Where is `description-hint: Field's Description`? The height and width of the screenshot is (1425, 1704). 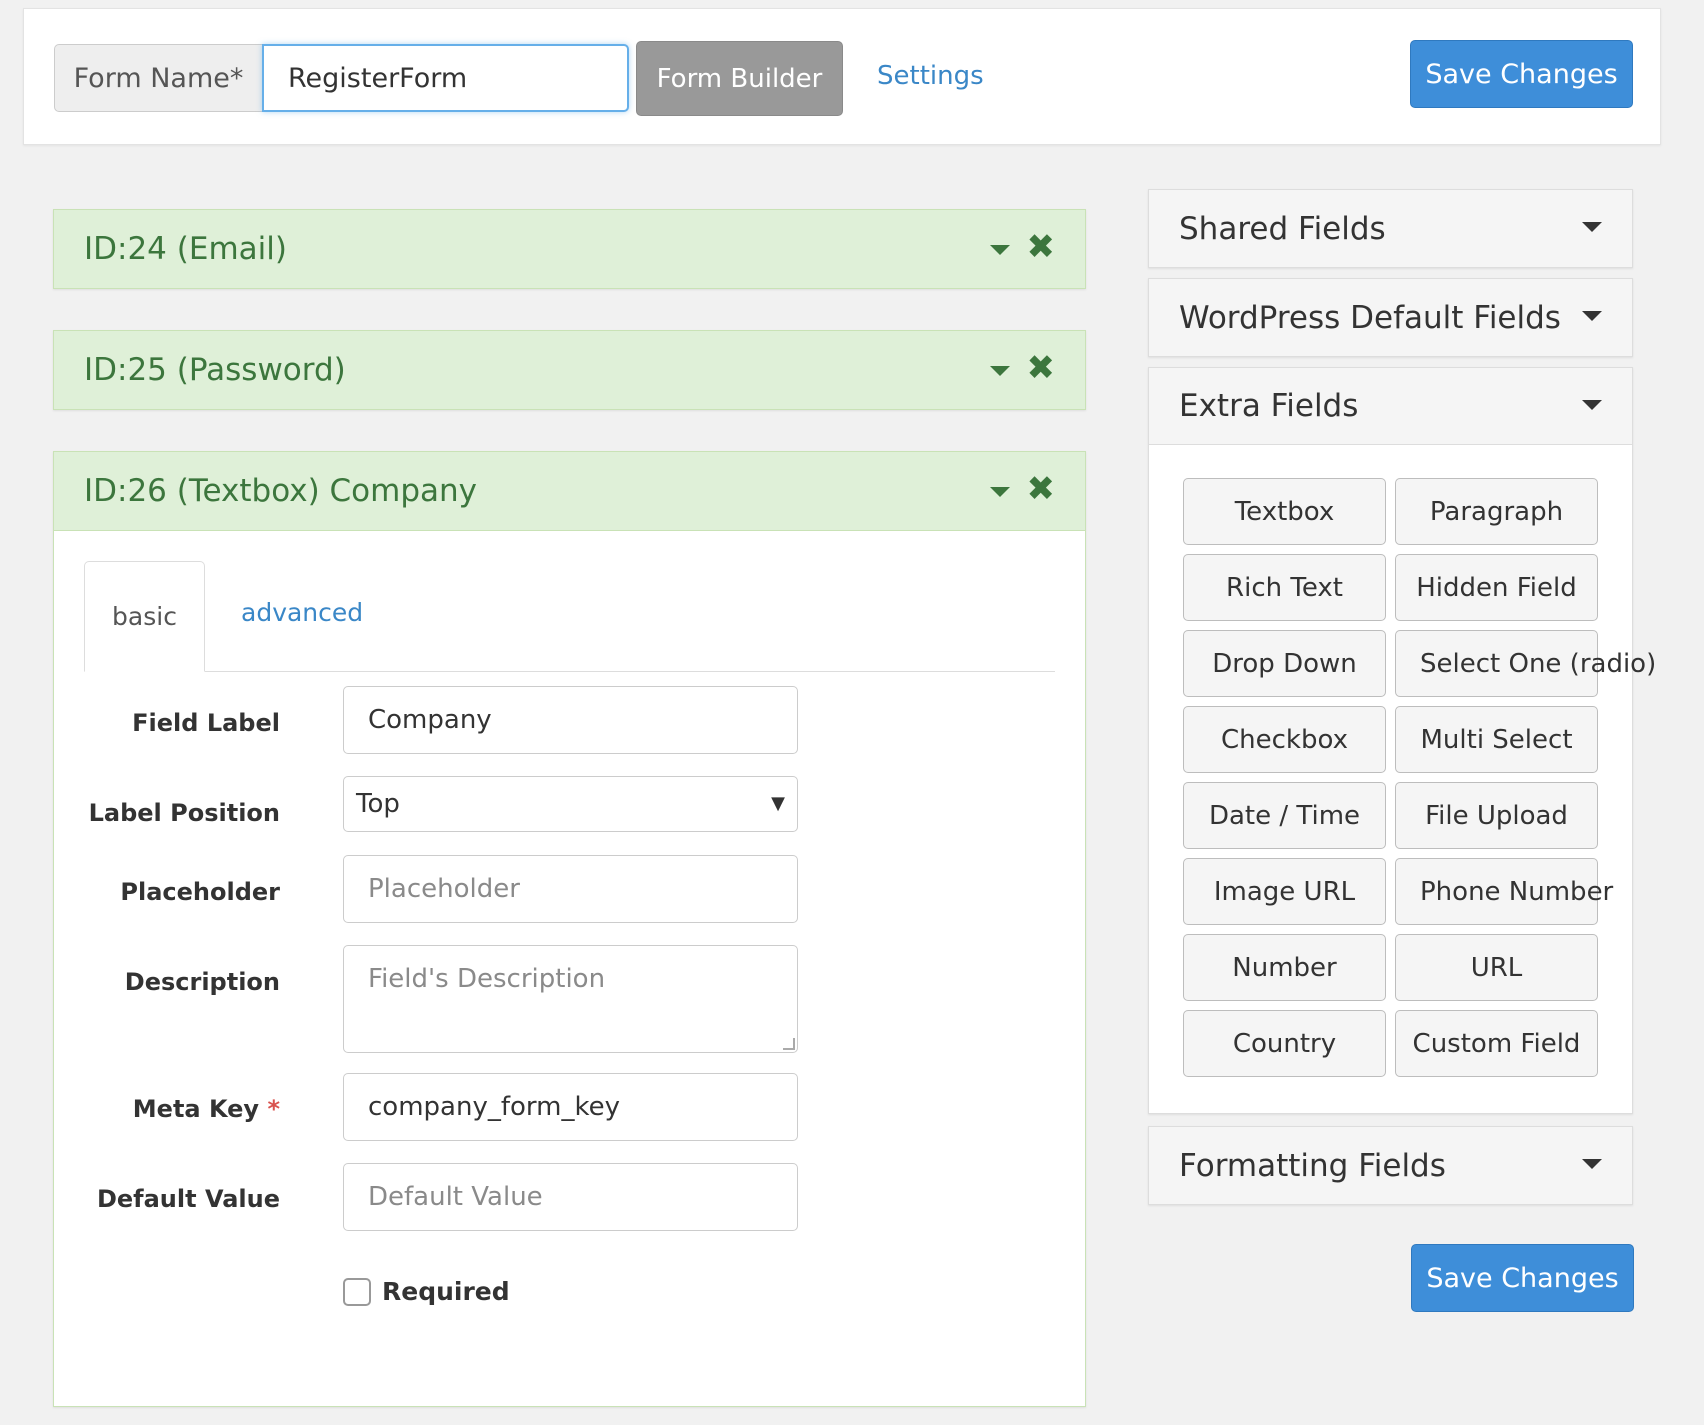 description-hint: Field's Description is located at coordinates (487, 979).